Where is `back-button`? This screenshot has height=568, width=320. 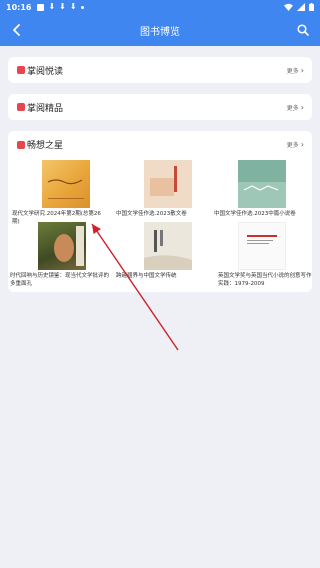 back-button is located at coordinates (17, 30).